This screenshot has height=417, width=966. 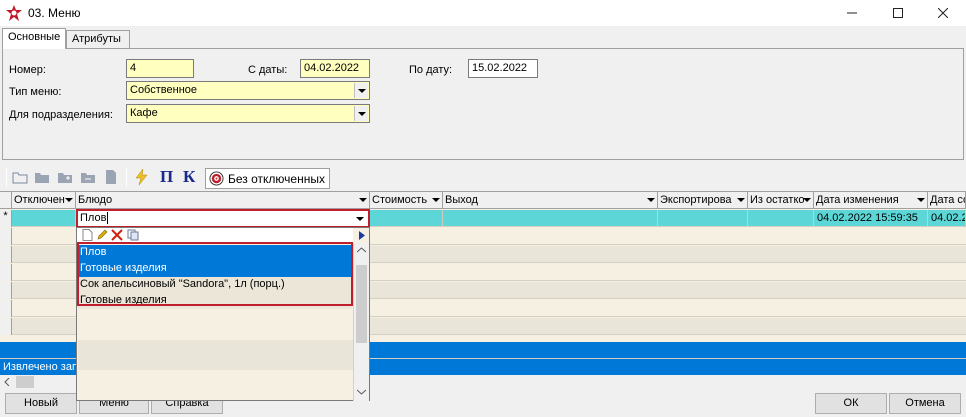 I want to click on cell-disabled, so click(x=44, y=218).